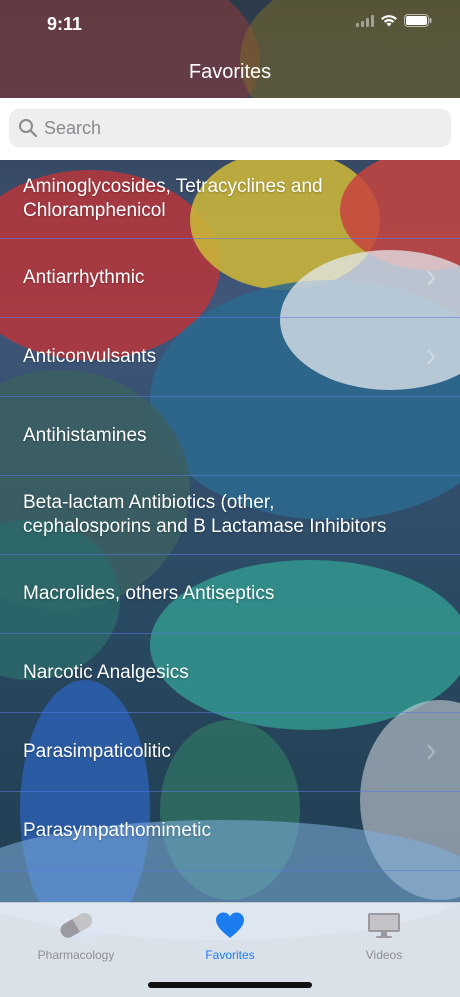 The width and height of the screenshot is (460, 997). What do you see at coordinates (84, 277) in the screenshot?
I see `list-item-label: Antiarrhythmic` at bounding box center [84, 277].